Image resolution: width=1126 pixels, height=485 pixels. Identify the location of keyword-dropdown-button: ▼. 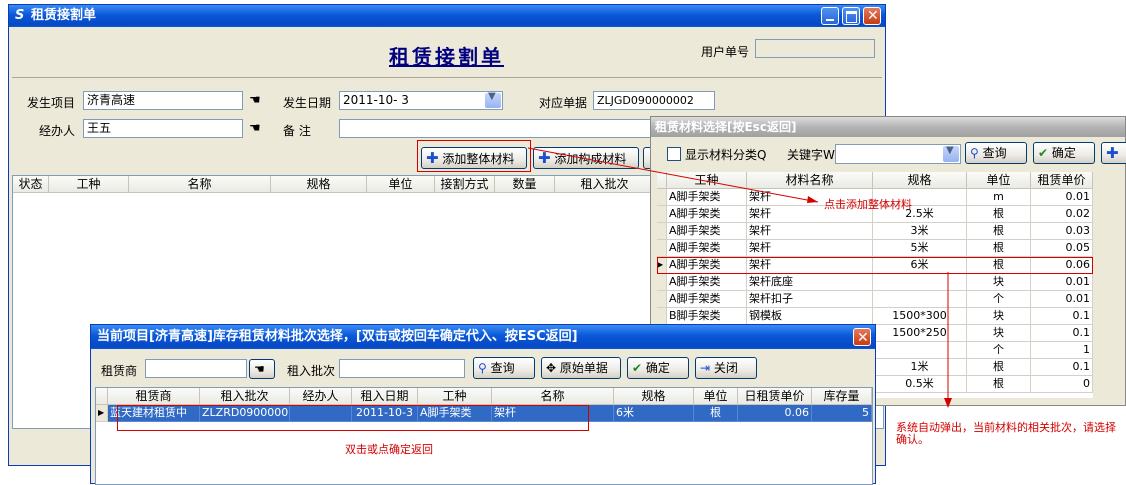
(951, 153).